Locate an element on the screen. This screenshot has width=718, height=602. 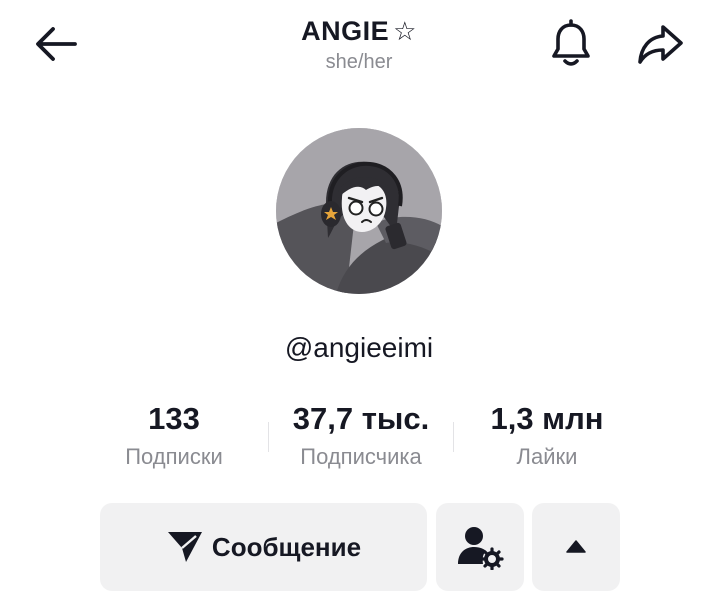
bell-icon is located at coordinates (571, 42).